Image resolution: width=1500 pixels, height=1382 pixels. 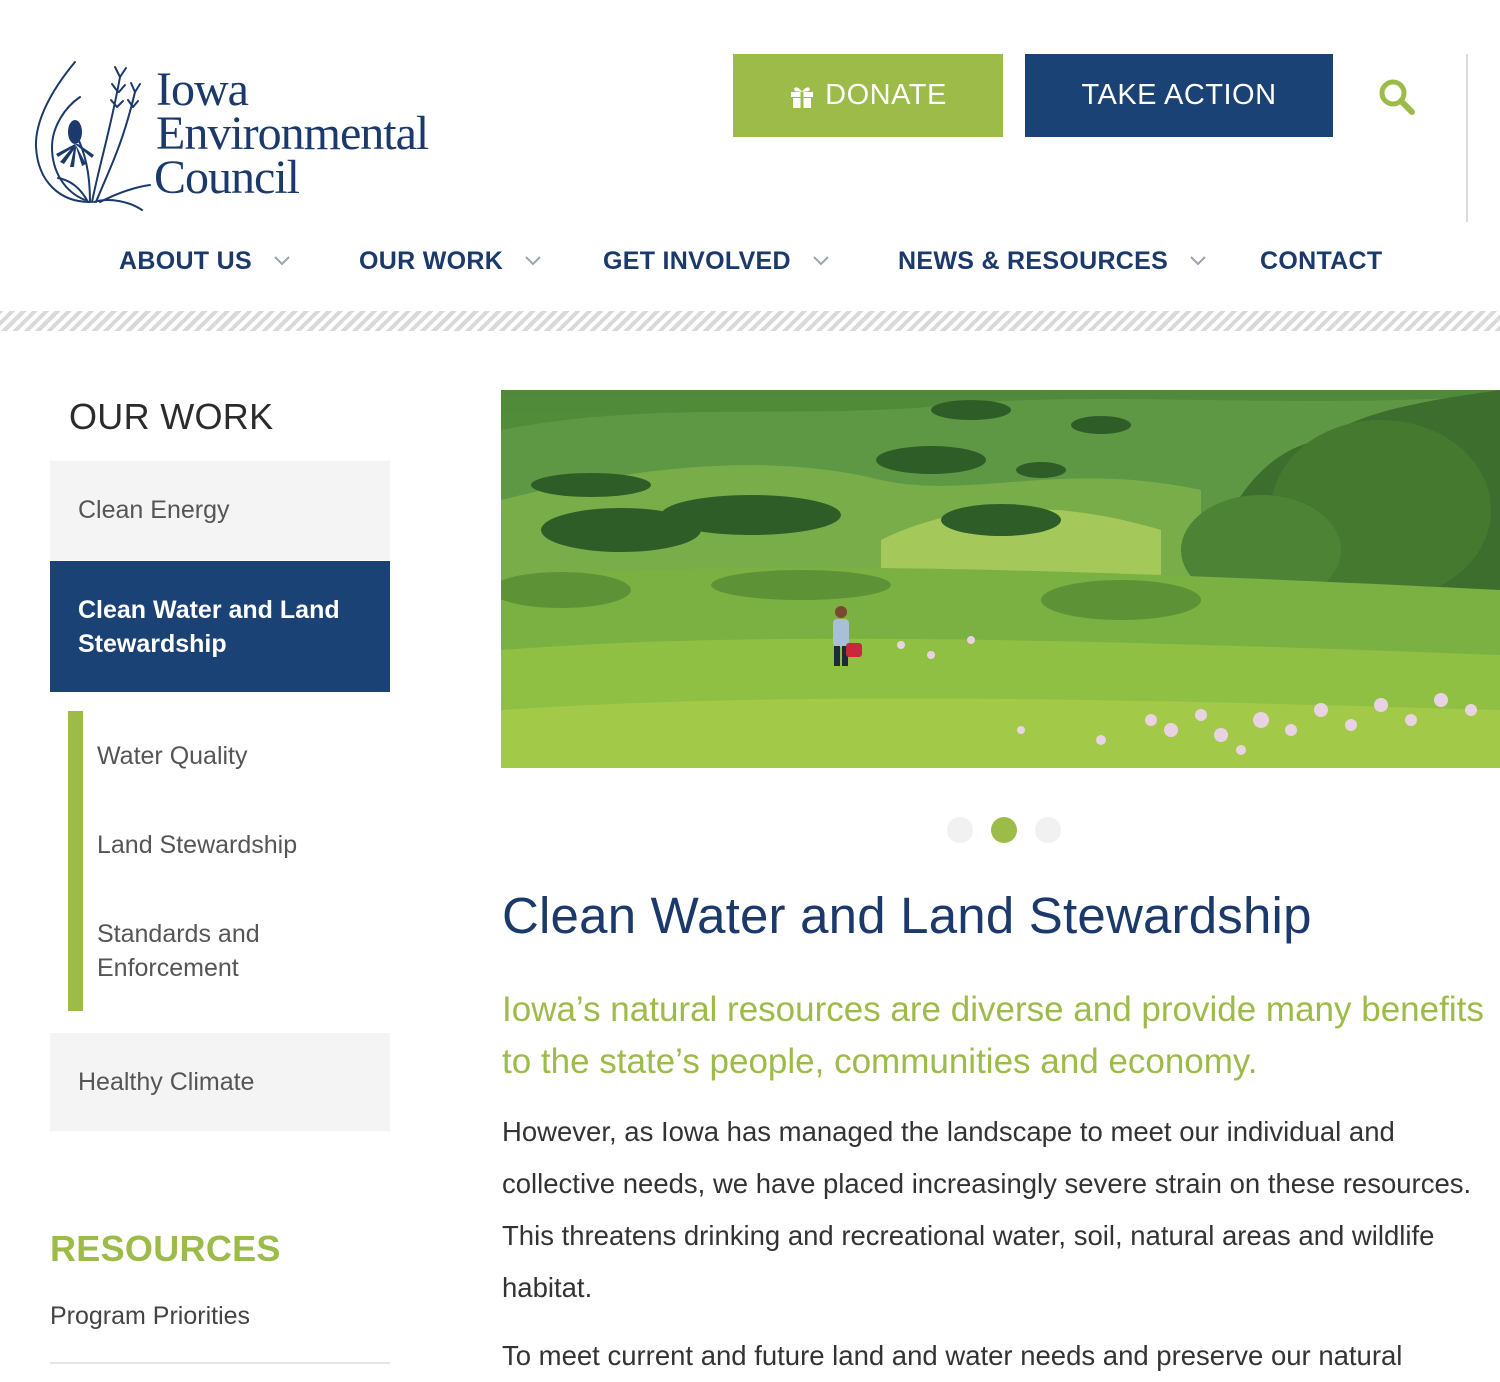 I want to click on logo-text-line3: Council, so click(x=227, y=177).